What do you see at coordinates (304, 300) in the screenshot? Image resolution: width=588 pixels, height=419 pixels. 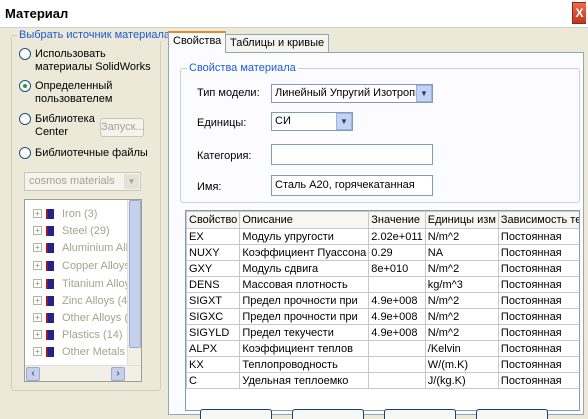 I see `cell-description: Предел прочности при` at bounding box center [304, 300].